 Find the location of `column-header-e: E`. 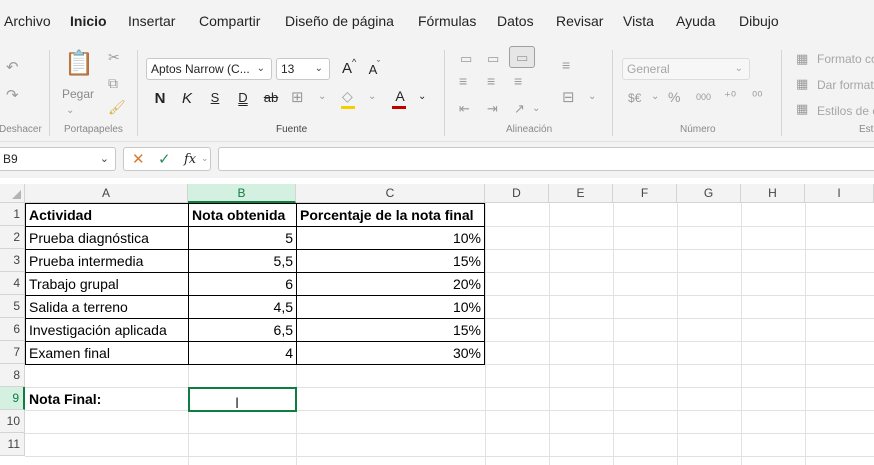

column-header-e: E is located at coordinates (581, 193).